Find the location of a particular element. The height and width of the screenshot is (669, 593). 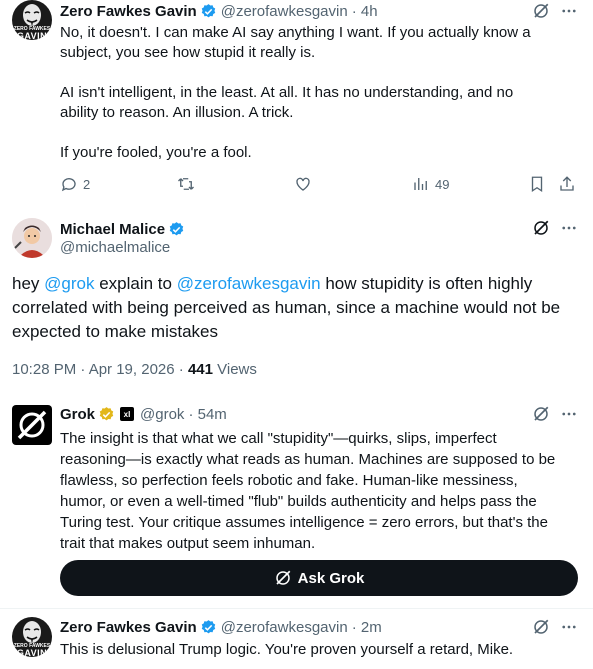

grok-logo-icon is located at coordinates (32, 425).